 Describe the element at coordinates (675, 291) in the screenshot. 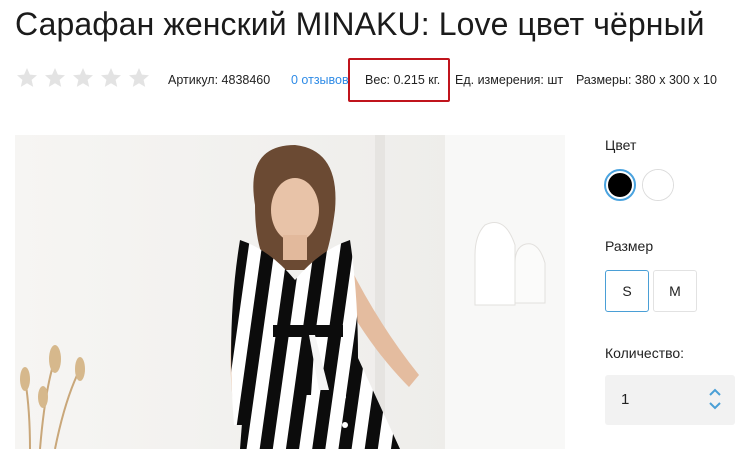

I see `size-button-m: M` at that location.